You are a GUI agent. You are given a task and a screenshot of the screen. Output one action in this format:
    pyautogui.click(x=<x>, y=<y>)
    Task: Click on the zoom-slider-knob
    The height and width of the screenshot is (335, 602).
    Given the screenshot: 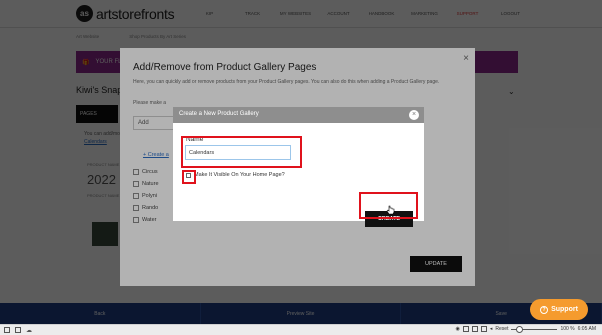 What is the action you would take?
    pyautogui.click(x=520, y=329)
    